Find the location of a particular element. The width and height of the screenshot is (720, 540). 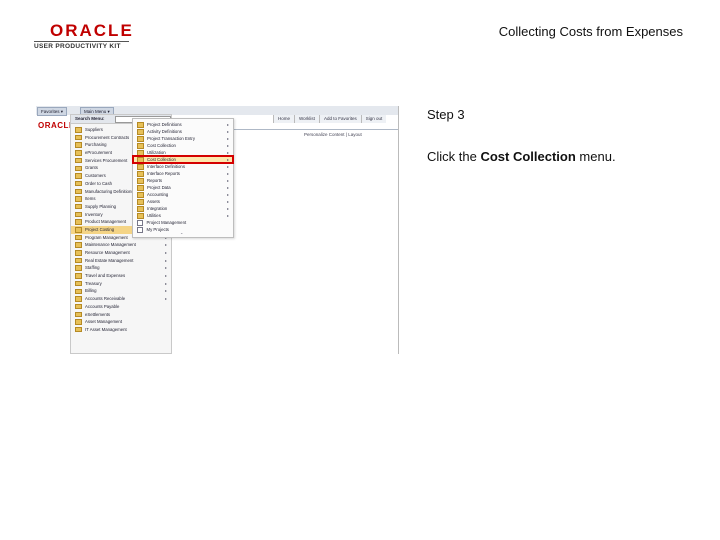

main-menu-item: Accounts Payable is located at coordinates (121, 307).